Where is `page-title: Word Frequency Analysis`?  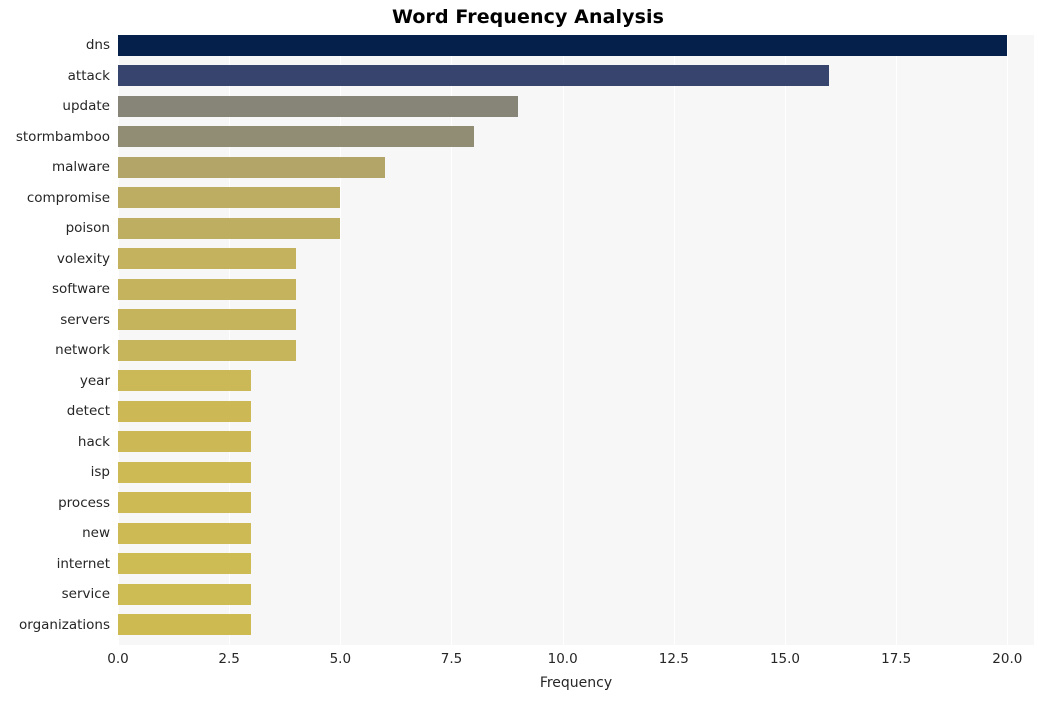
page-title: Word Frequency Analysis is located at coordinates (528, 17).